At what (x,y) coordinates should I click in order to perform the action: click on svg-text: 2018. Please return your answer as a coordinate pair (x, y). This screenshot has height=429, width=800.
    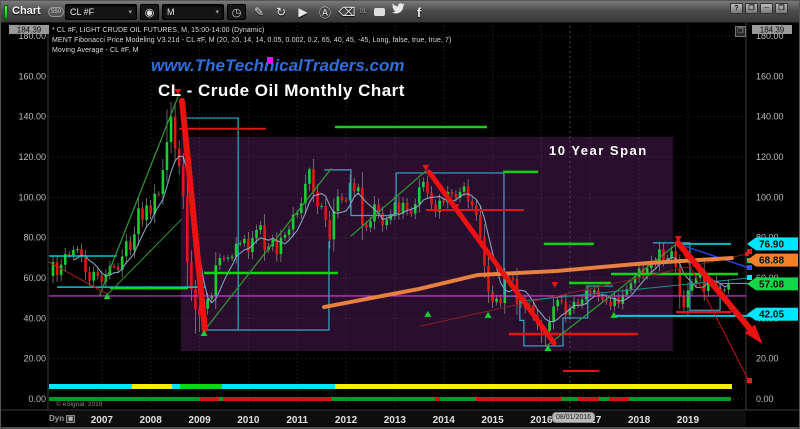
    Looking at the image, I should click on (639, 420).